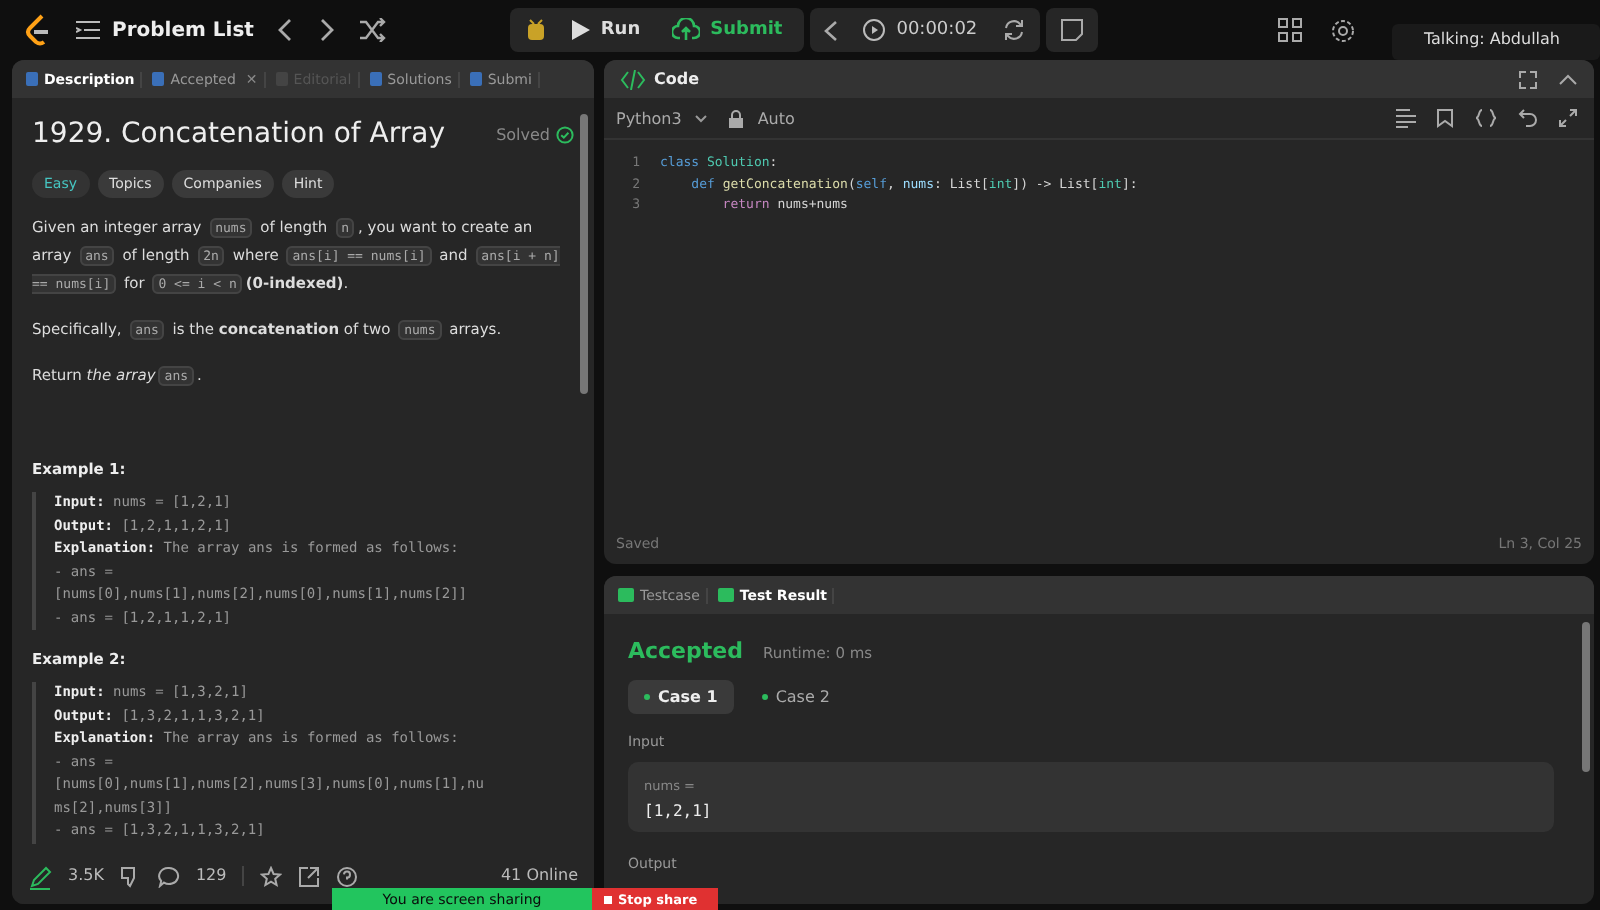  Describe the element at coordinates (165, 30) in the screenshot. I see `problem-list-button: Problem List` at that location.